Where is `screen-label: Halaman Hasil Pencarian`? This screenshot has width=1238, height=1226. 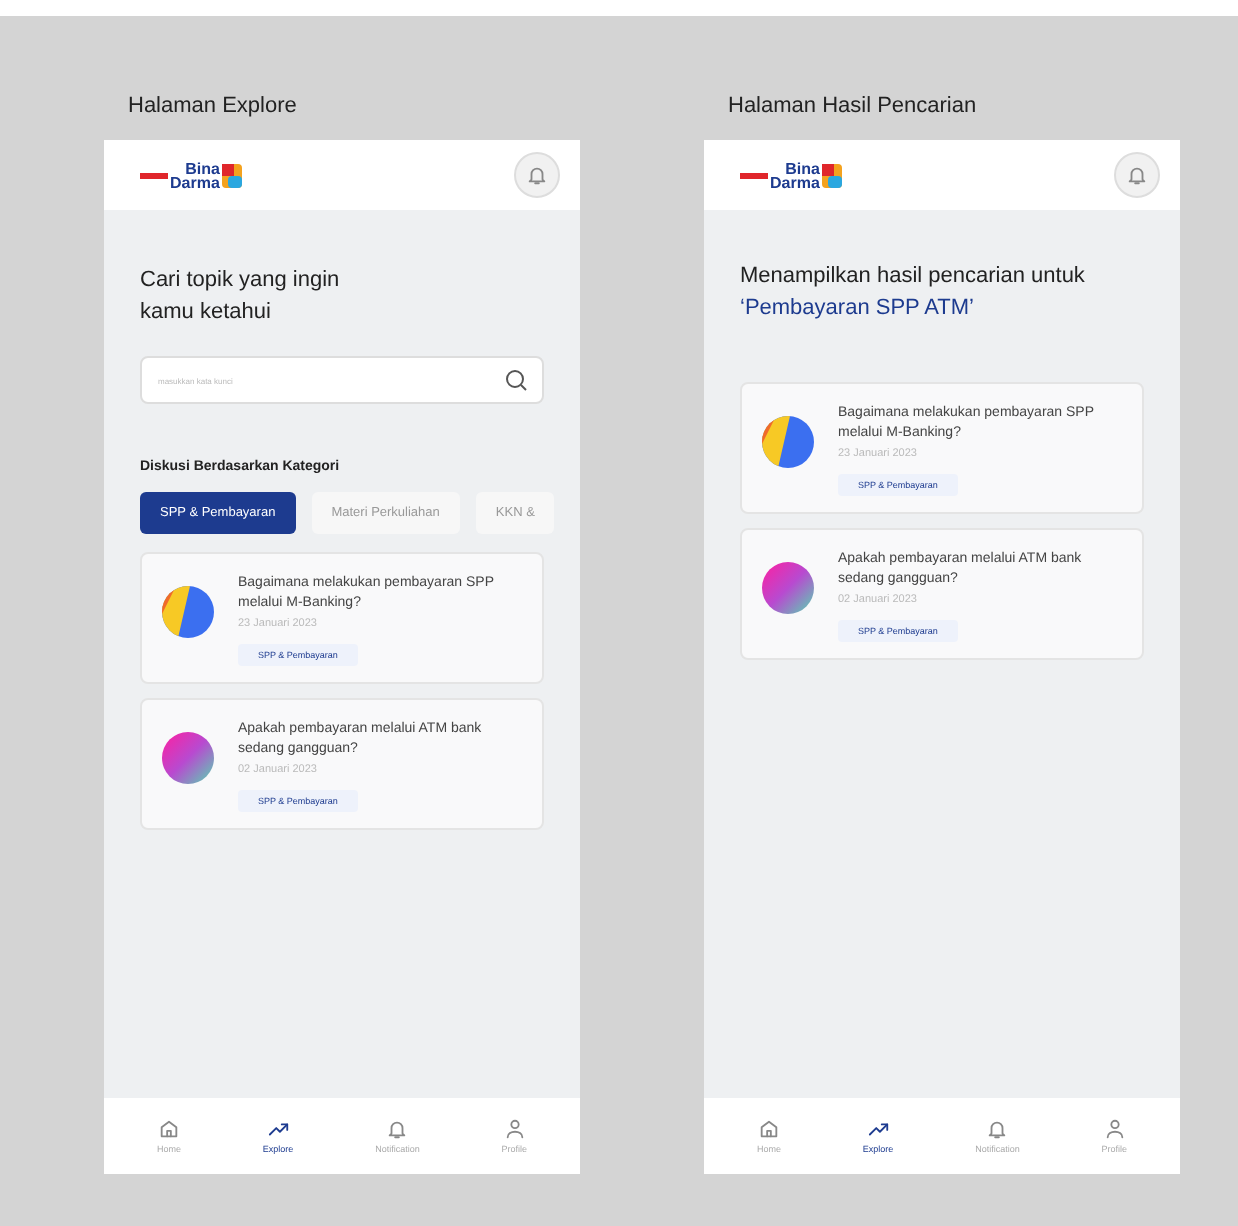
screen-label: Halaman Hasil Pencarian is located at coordinates (852, 107).